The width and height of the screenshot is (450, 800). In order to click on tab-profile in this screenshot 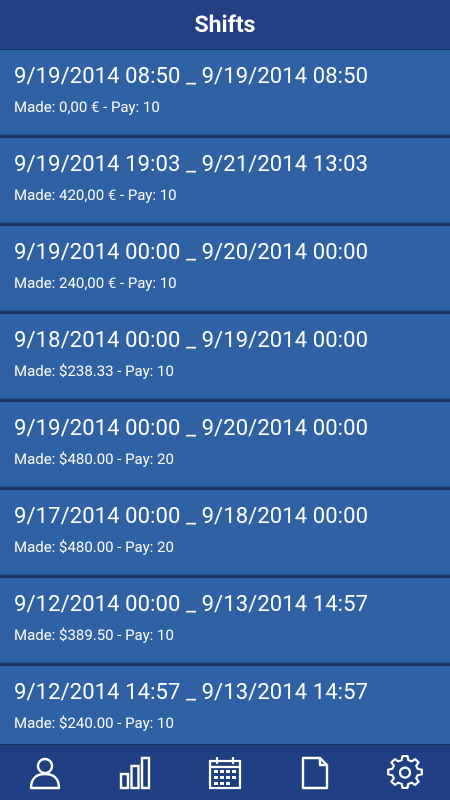, I will do `click(45, 772)`.